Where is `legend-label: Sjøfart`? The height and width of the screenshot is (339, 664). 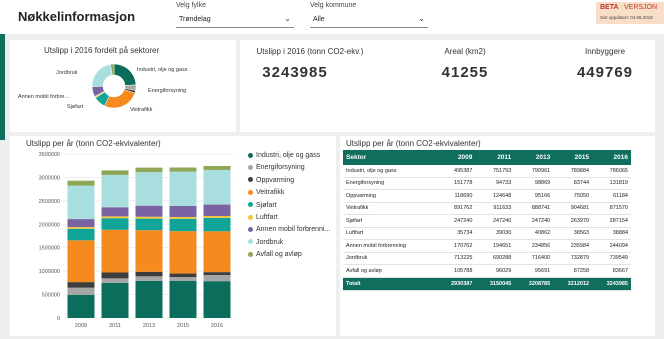
legend-label: Sjøfart is located at coordinates (266, 205).